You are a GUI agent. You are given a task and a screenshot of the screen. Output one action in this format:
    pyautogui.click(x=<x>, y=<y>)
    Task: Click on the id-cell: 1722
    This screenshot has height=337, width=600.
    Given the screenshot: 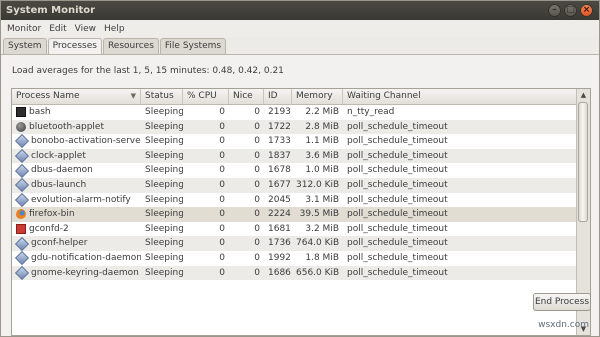 What is the action you would take?
    pyautogui.click(x=279, y=126)
    